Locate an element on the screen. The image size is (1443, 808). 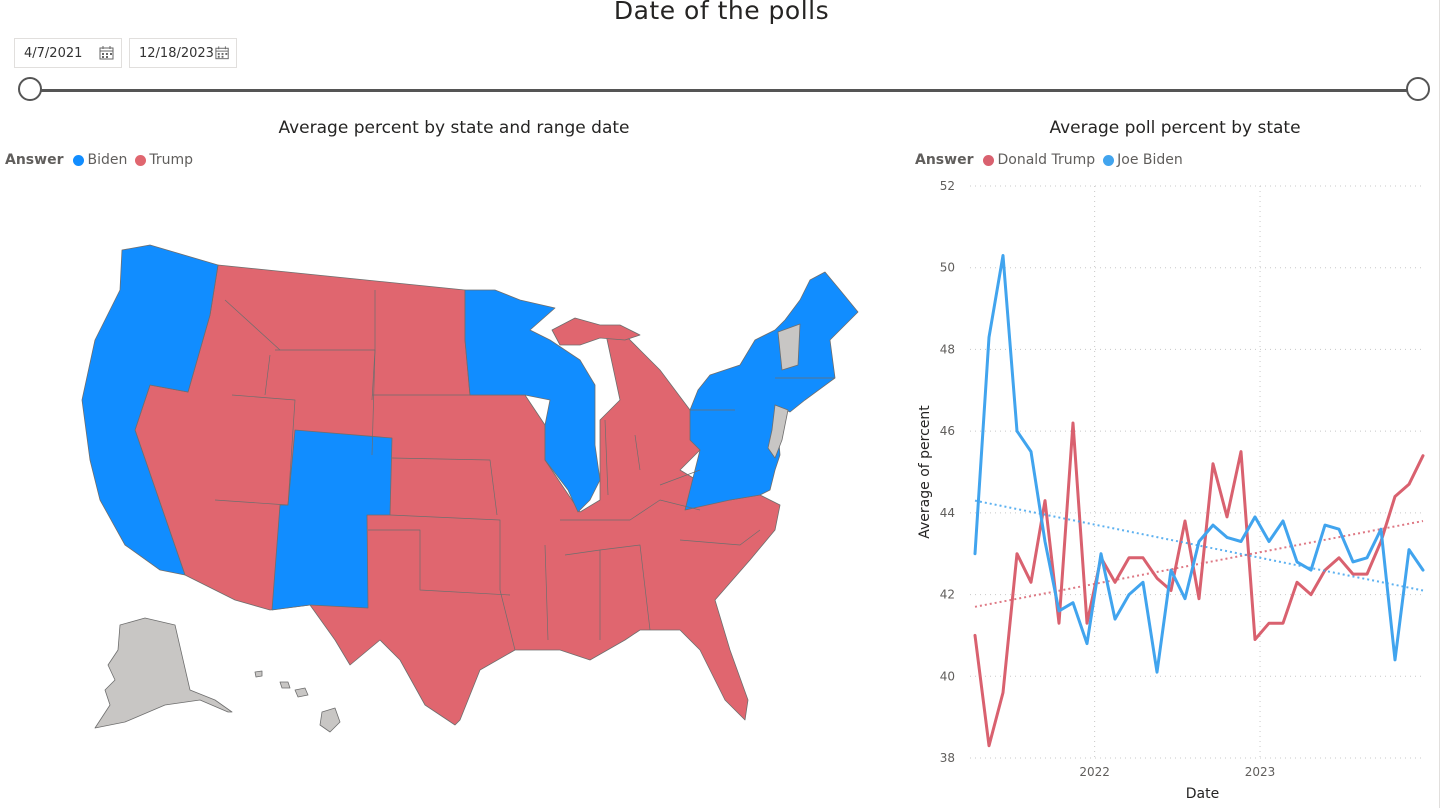
line-legend-item-biden: Joe Biden is located at coordinates (1143, 160).